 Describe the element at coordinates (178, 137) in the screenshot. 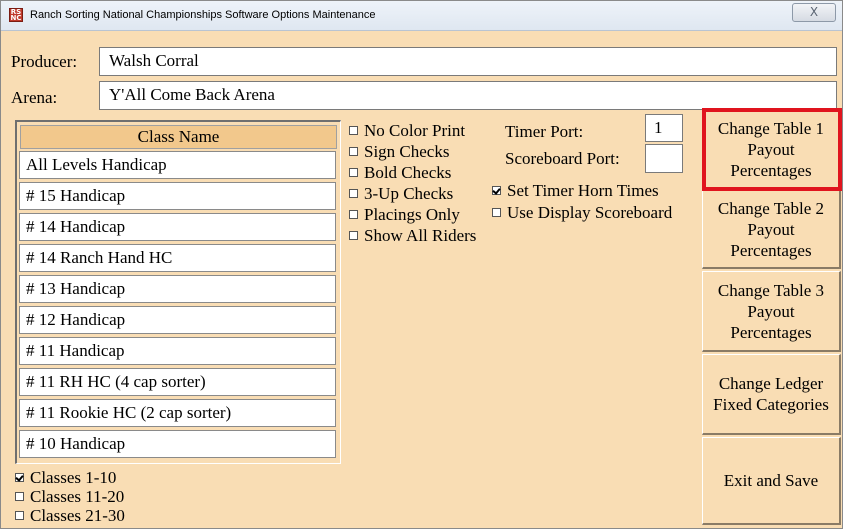

I see `class-name-header: Class Name` at that location.